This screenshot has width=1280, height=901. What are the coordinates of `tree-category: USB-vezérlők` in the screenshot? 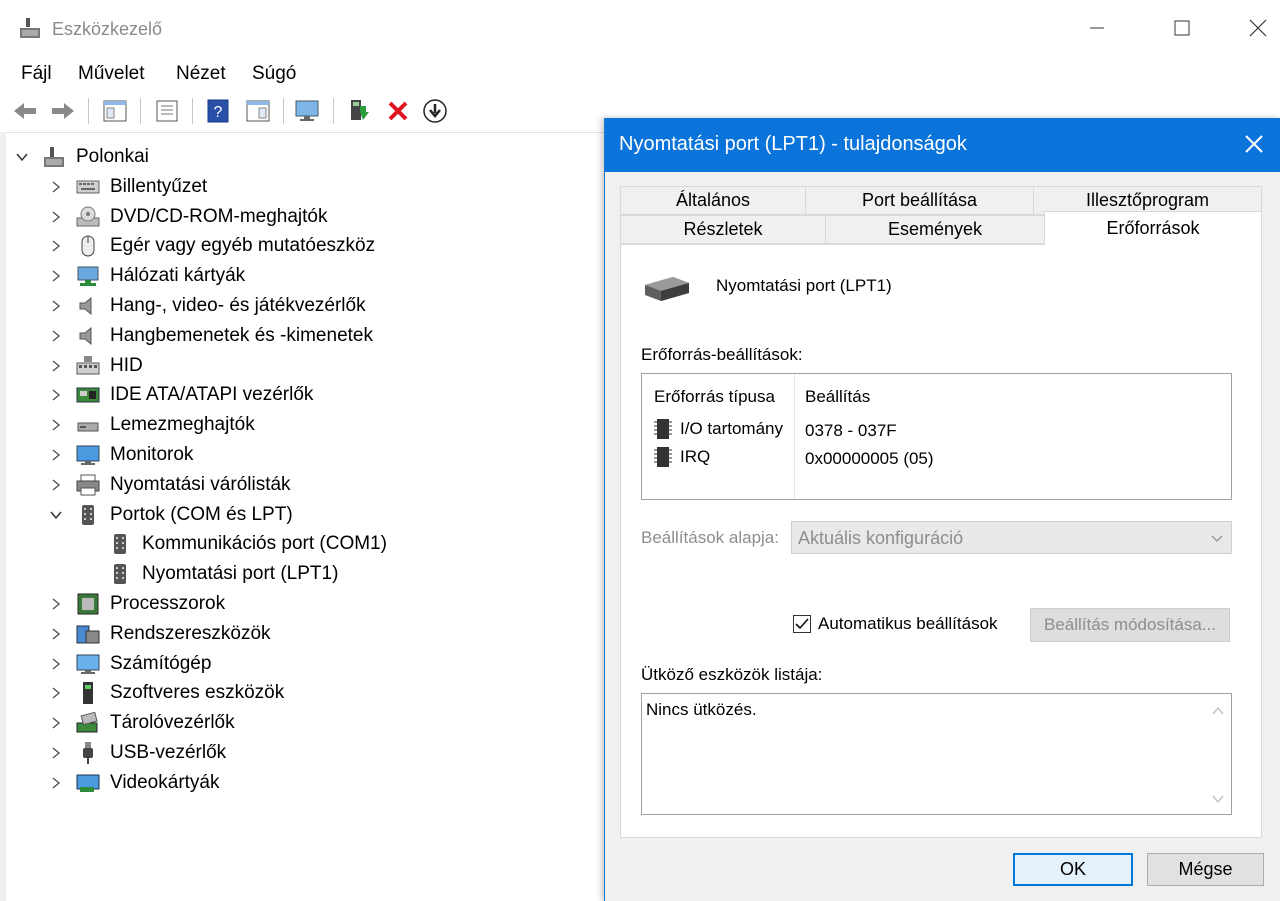 It's located at (137, 753).